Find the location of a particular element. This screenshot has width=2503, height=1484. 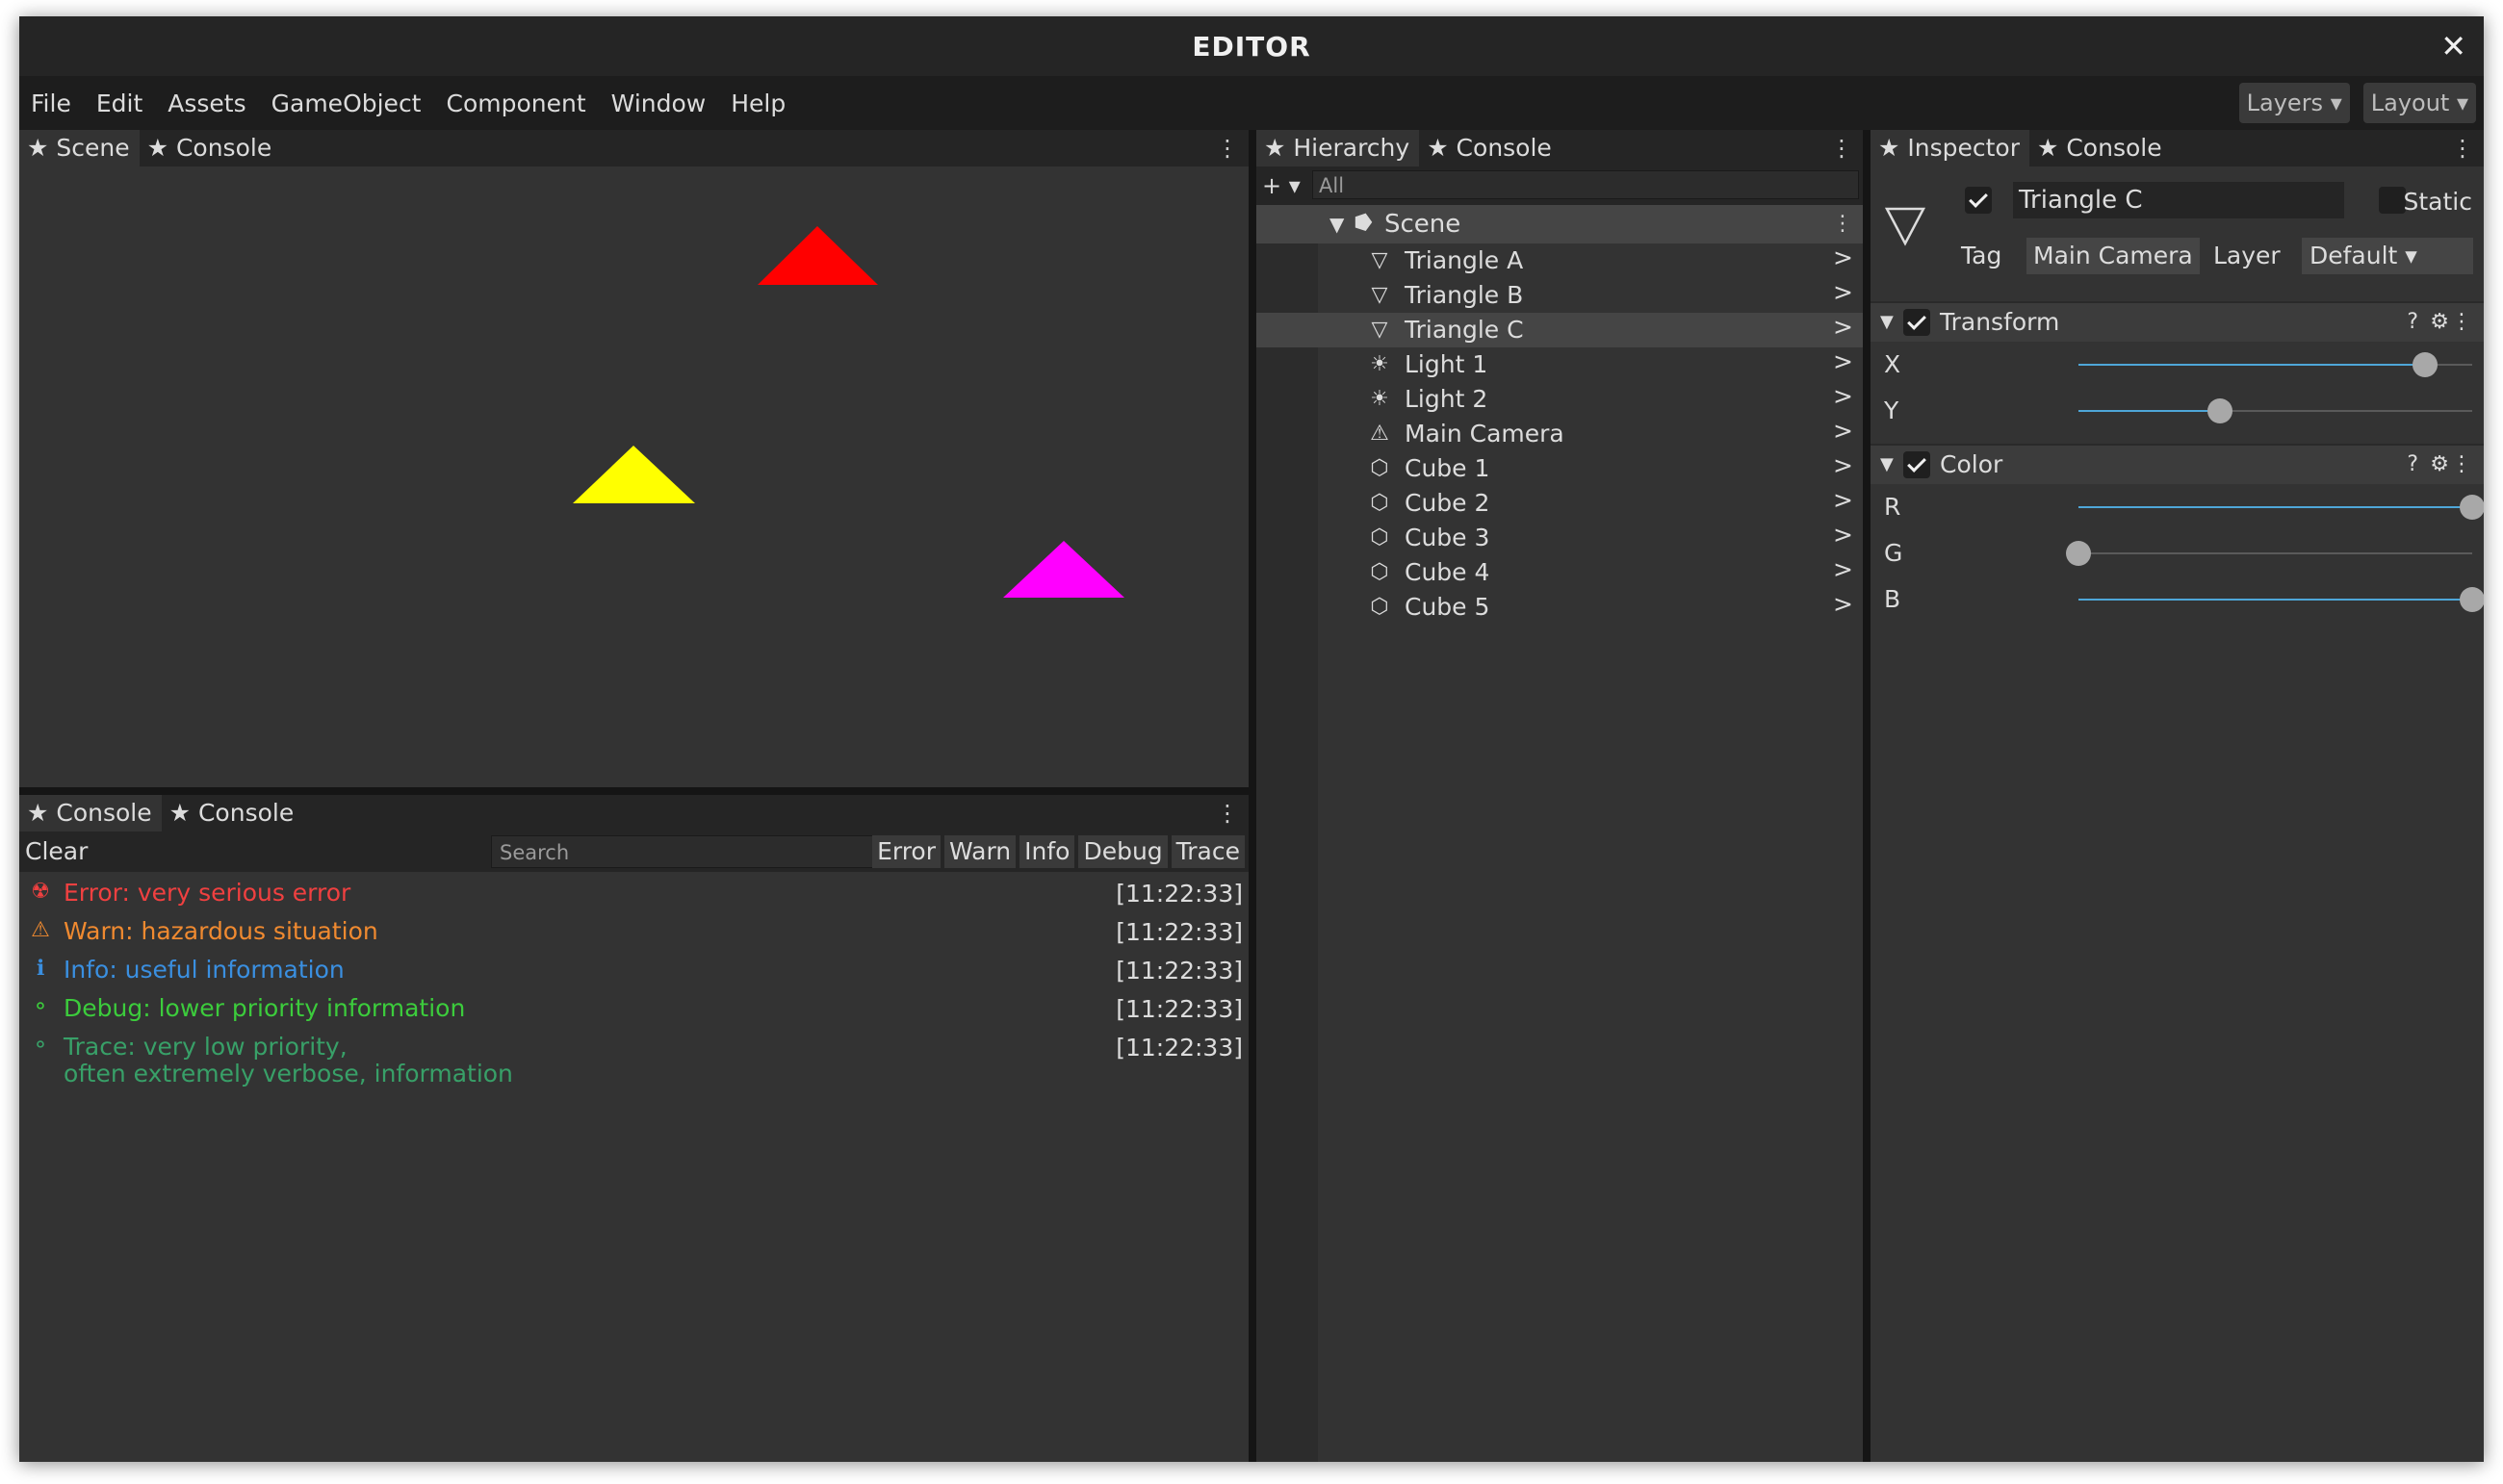

hierarchy-item: ☀ Light 2 > is located at coordinates (1559, 400).